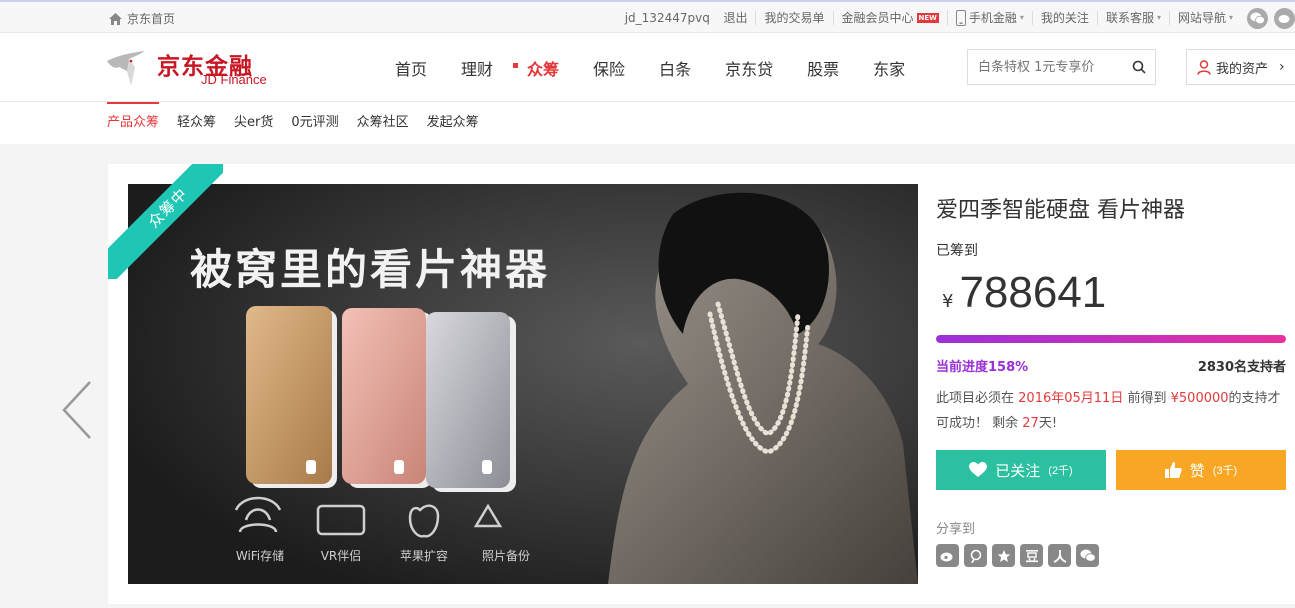  Describe the element at coordinates (1204, 67) in the screenshot. I see `user-icon` at that location.